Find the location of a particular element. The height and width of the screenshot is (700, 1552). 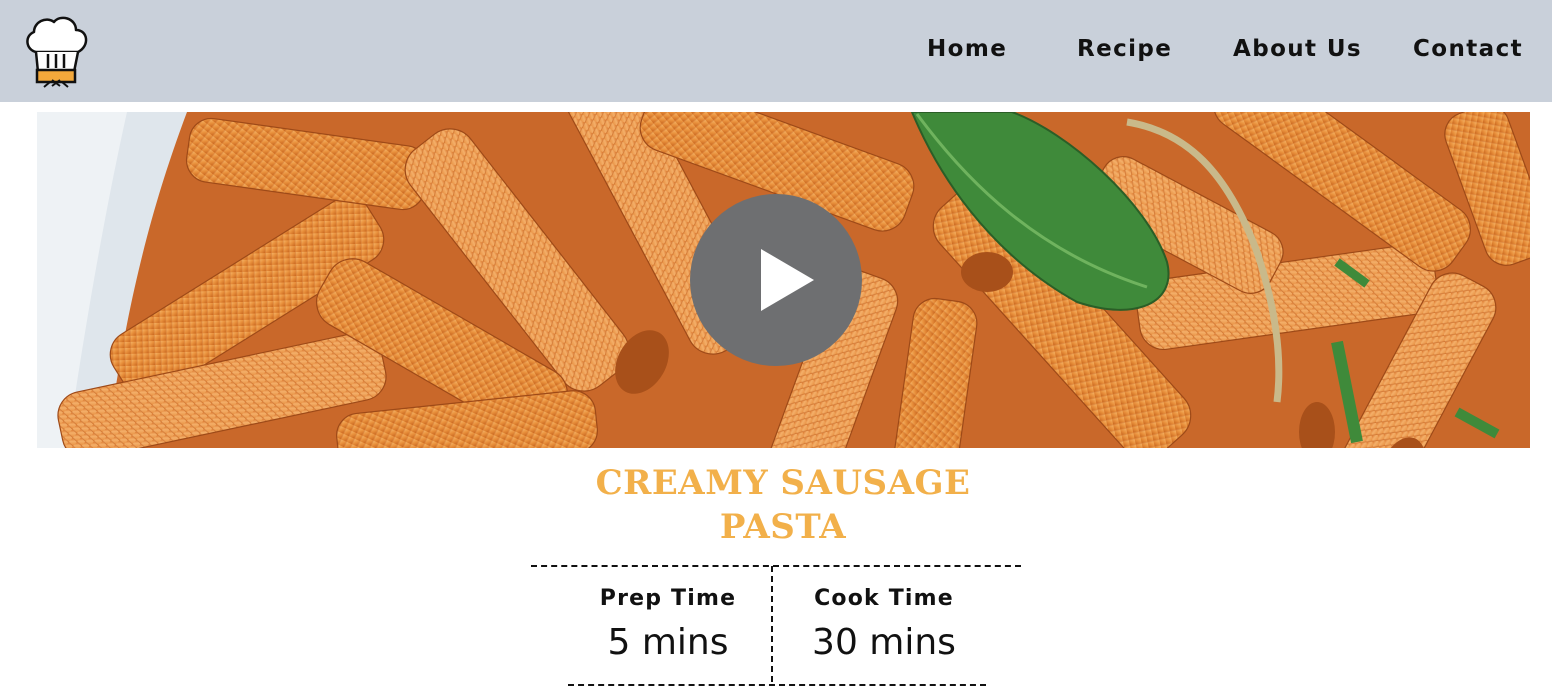

recipe-title-line1: CREAMY SAUSAGE is located at coordinates (783, 483).